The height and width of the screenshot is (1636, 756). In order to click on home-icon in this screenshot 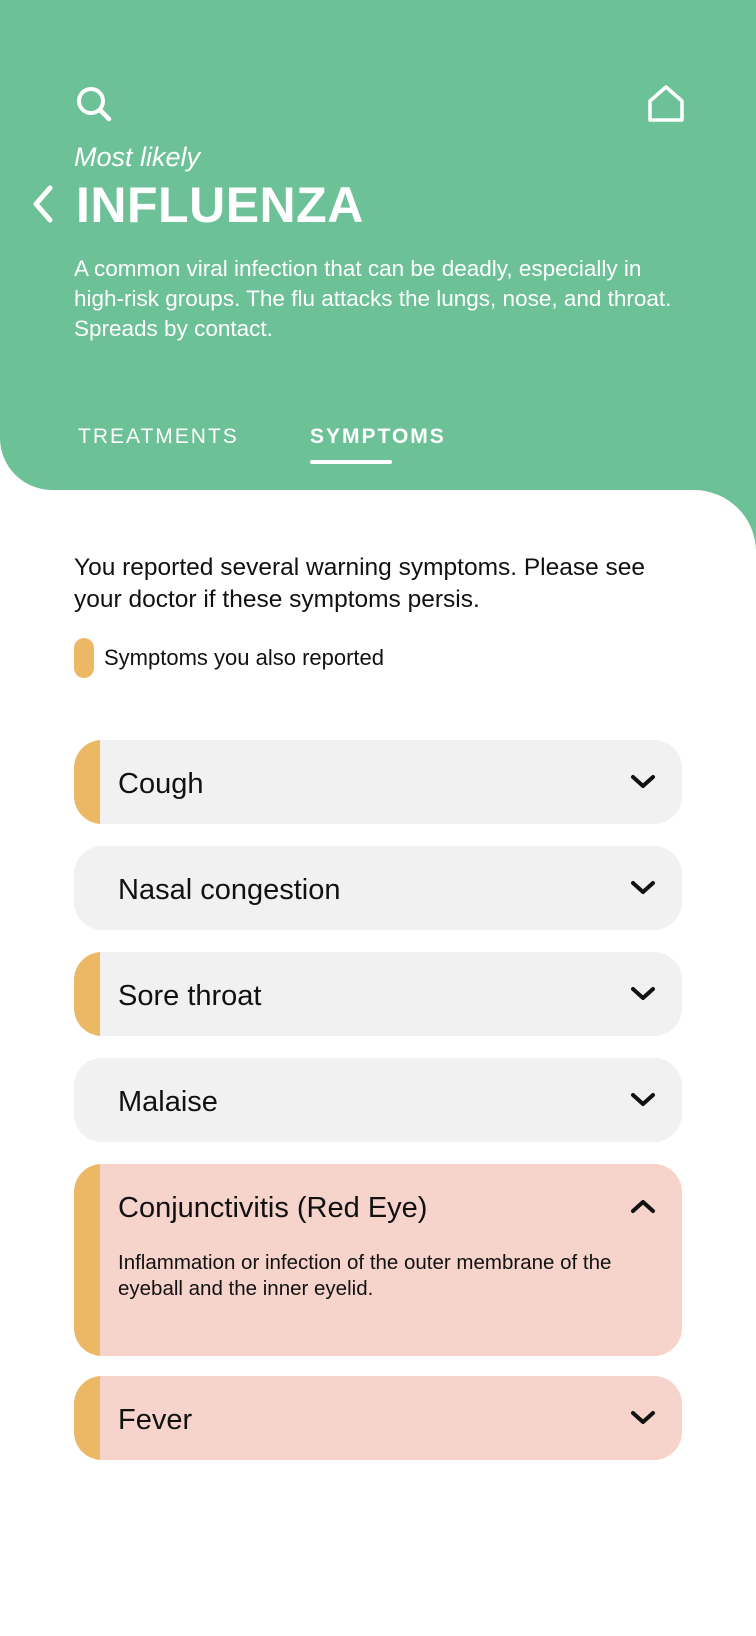, I will do `click(666, 103)`.